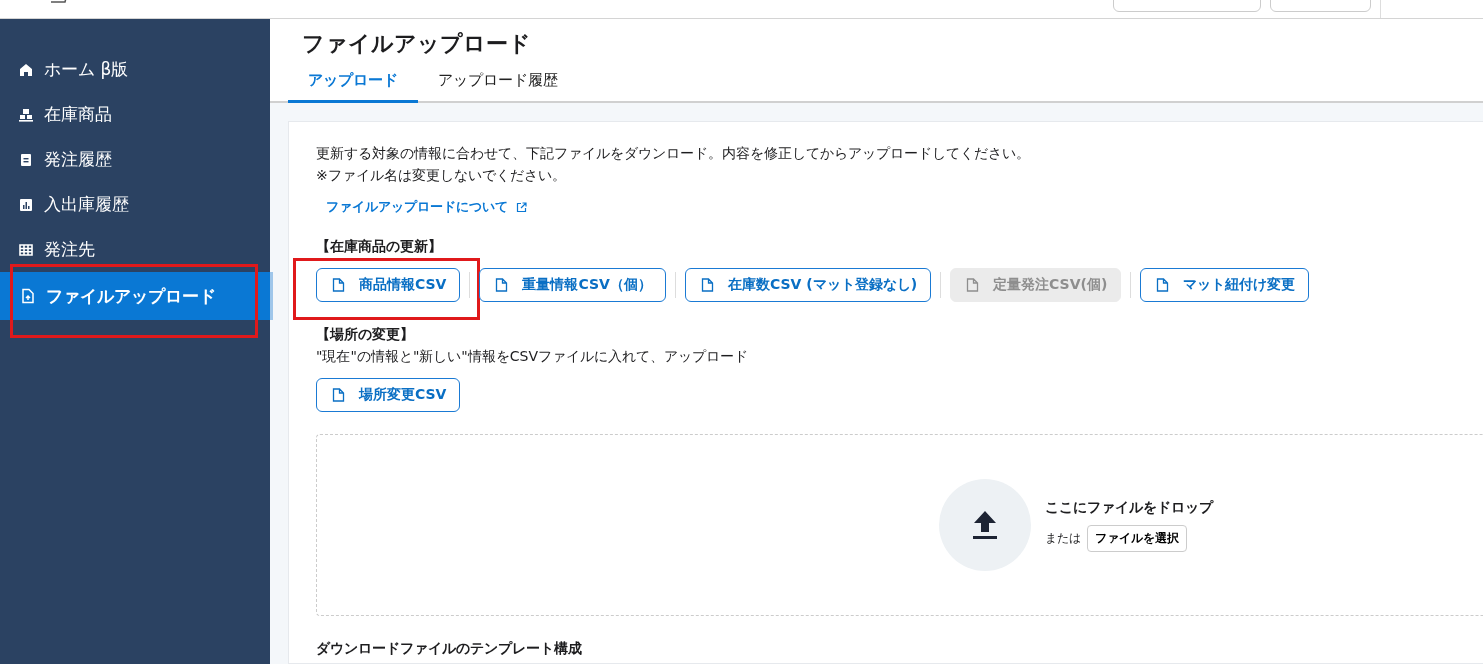  What do you see at coordinates (417, 44) in the screenshot?
I see `page-title: ファイルアップロード` at bounding box center [417, 44].